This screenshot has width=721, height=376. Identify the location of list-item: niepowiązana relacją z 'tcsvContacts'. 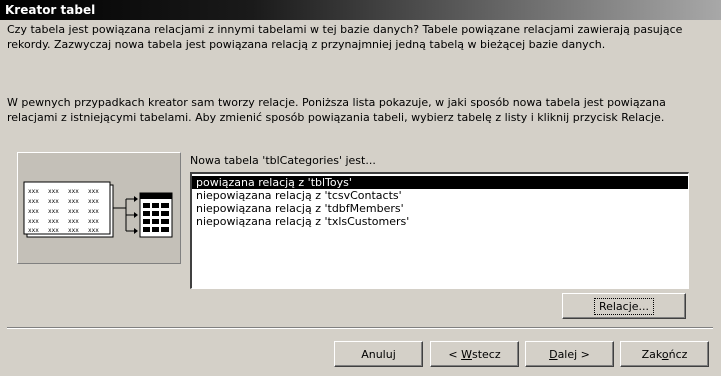
(440, 195).